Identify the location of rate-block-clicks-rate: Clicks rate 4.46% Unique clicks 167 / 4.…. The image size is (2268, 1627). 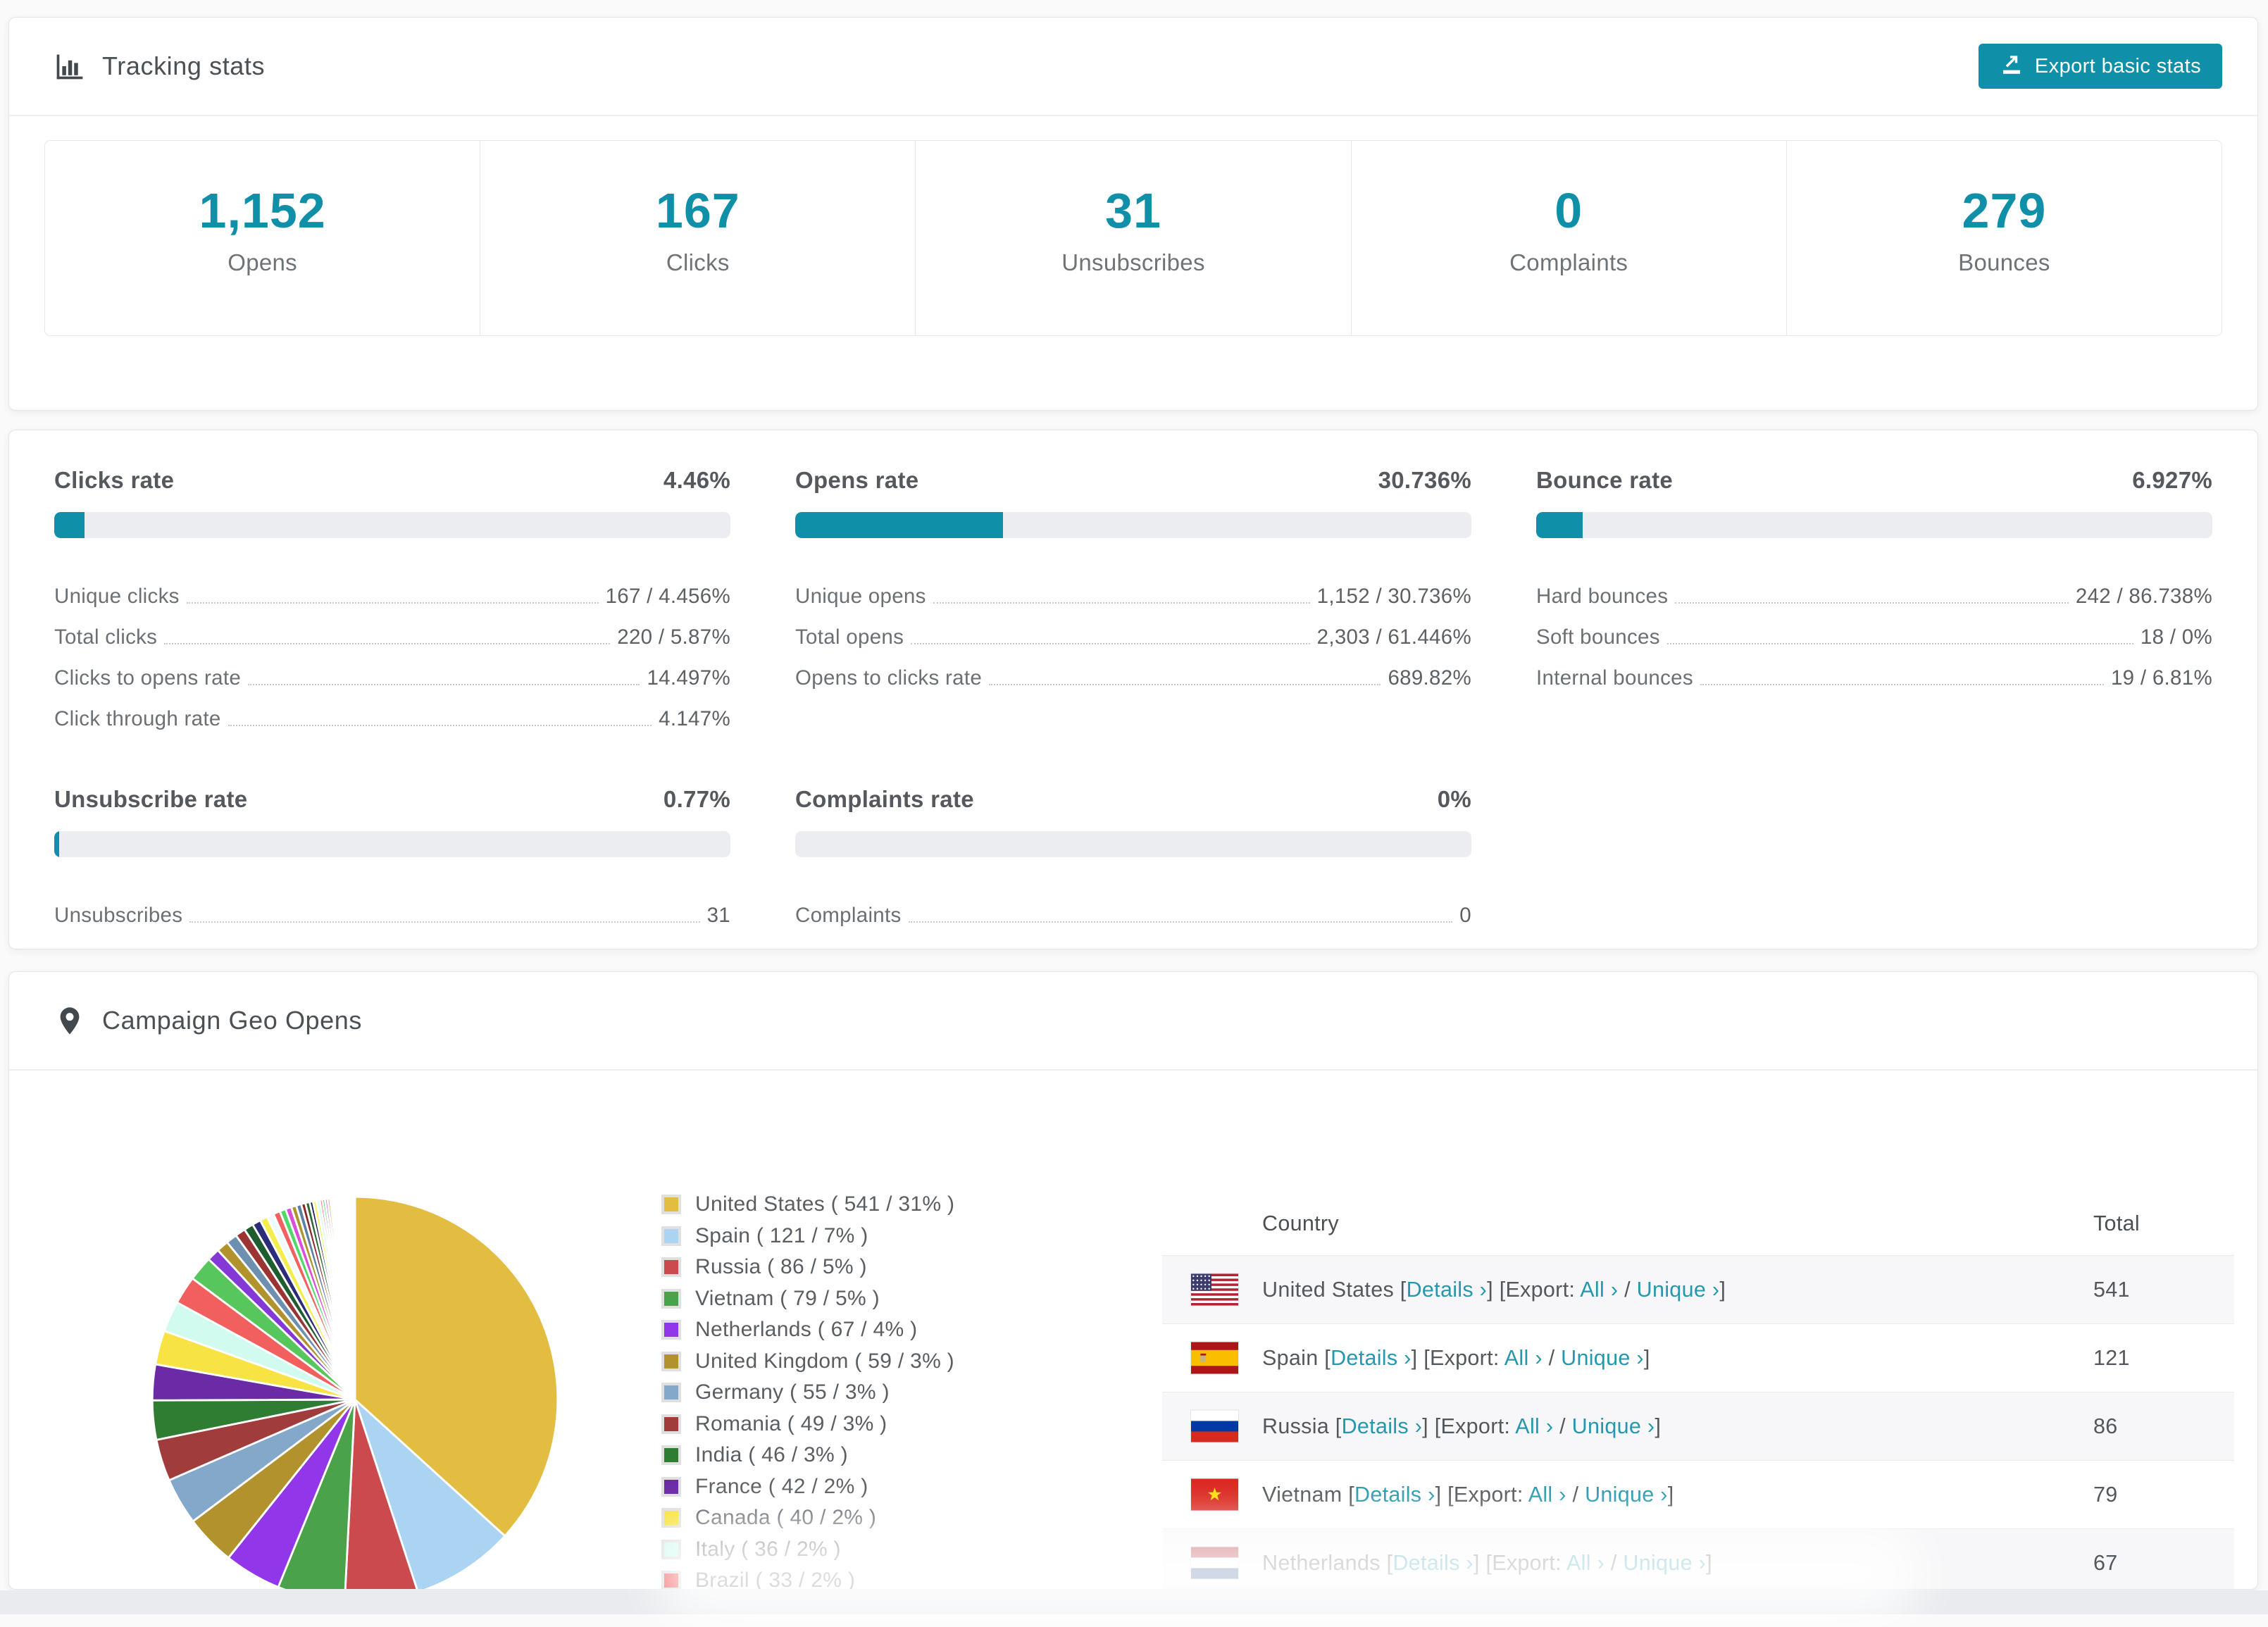
(392, 599).